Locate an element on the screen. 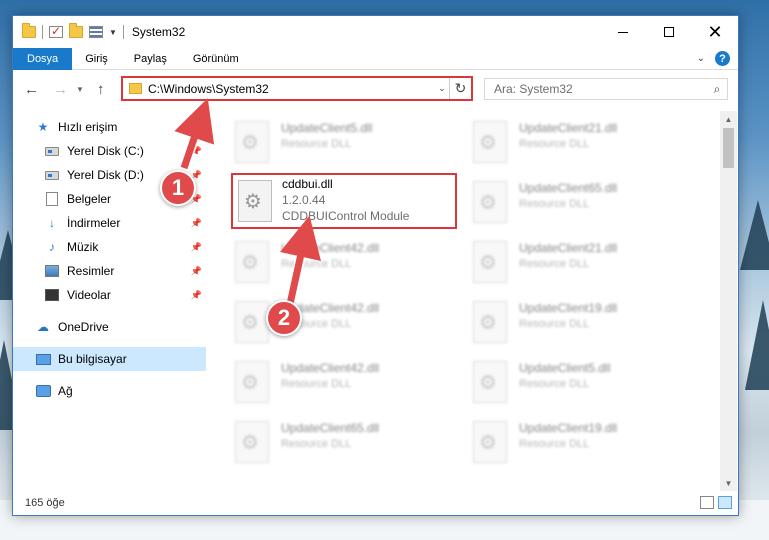  nav-item-pictures: Resimler 📌 is located at coordinates (109, 271).